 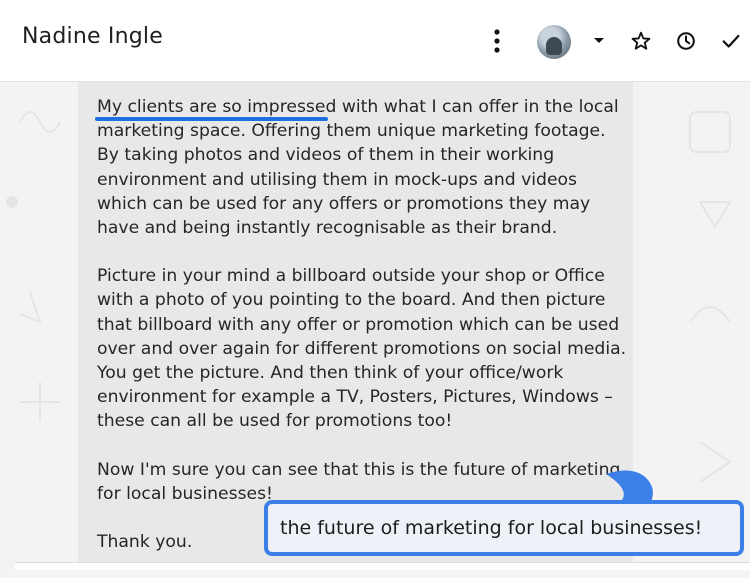 What do you see at coordinates (92, 36) in the screenshot?
I see `contact-name: Nadine Ingle` at bounding box center [92, 36].